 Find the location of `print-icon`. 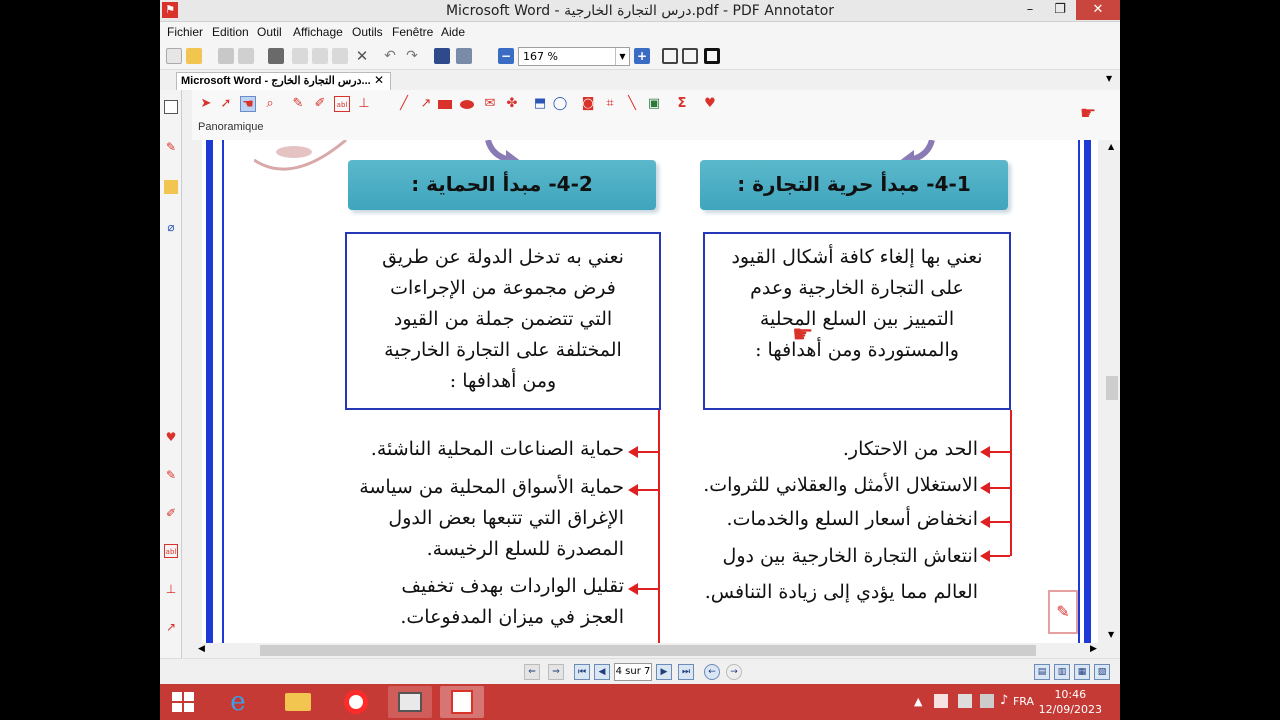

print-icon is located at coordinates (276, 56).